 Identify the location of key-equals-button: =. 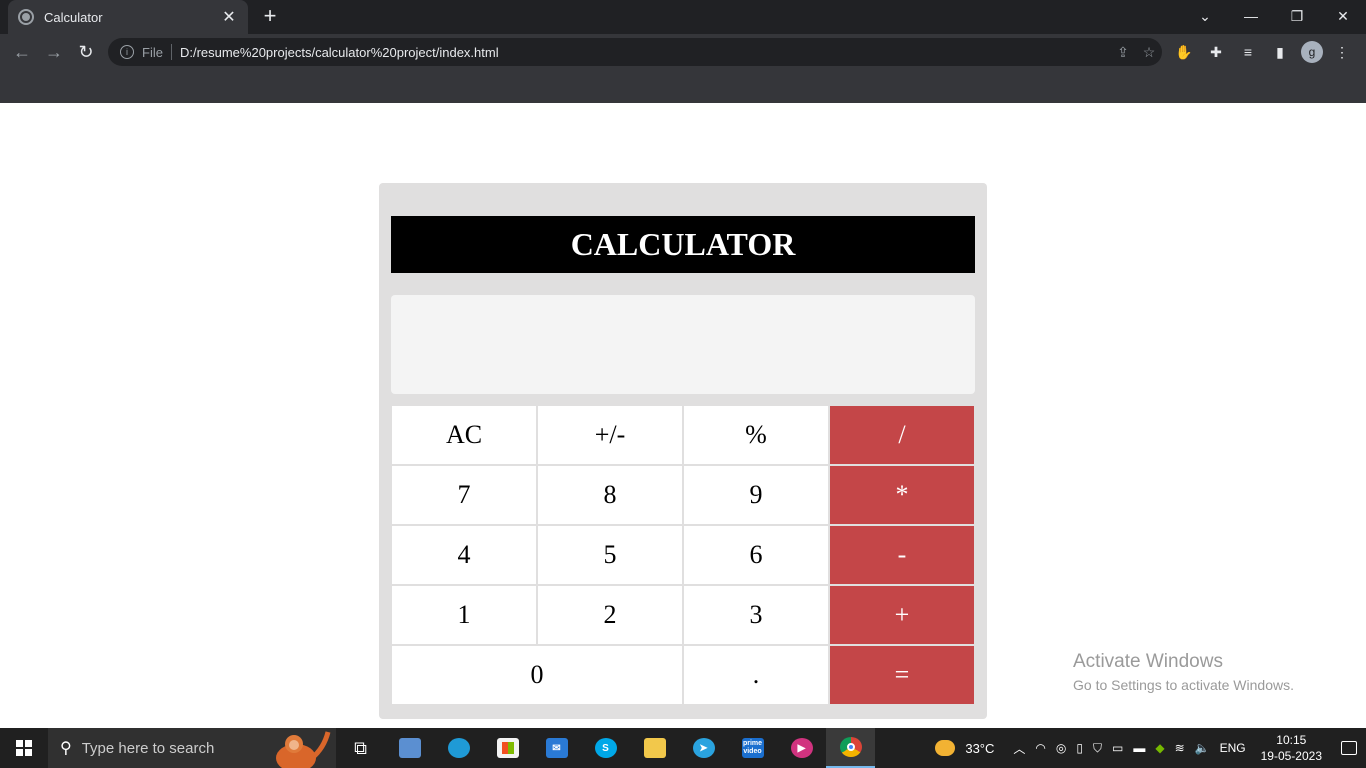
(902, 675).